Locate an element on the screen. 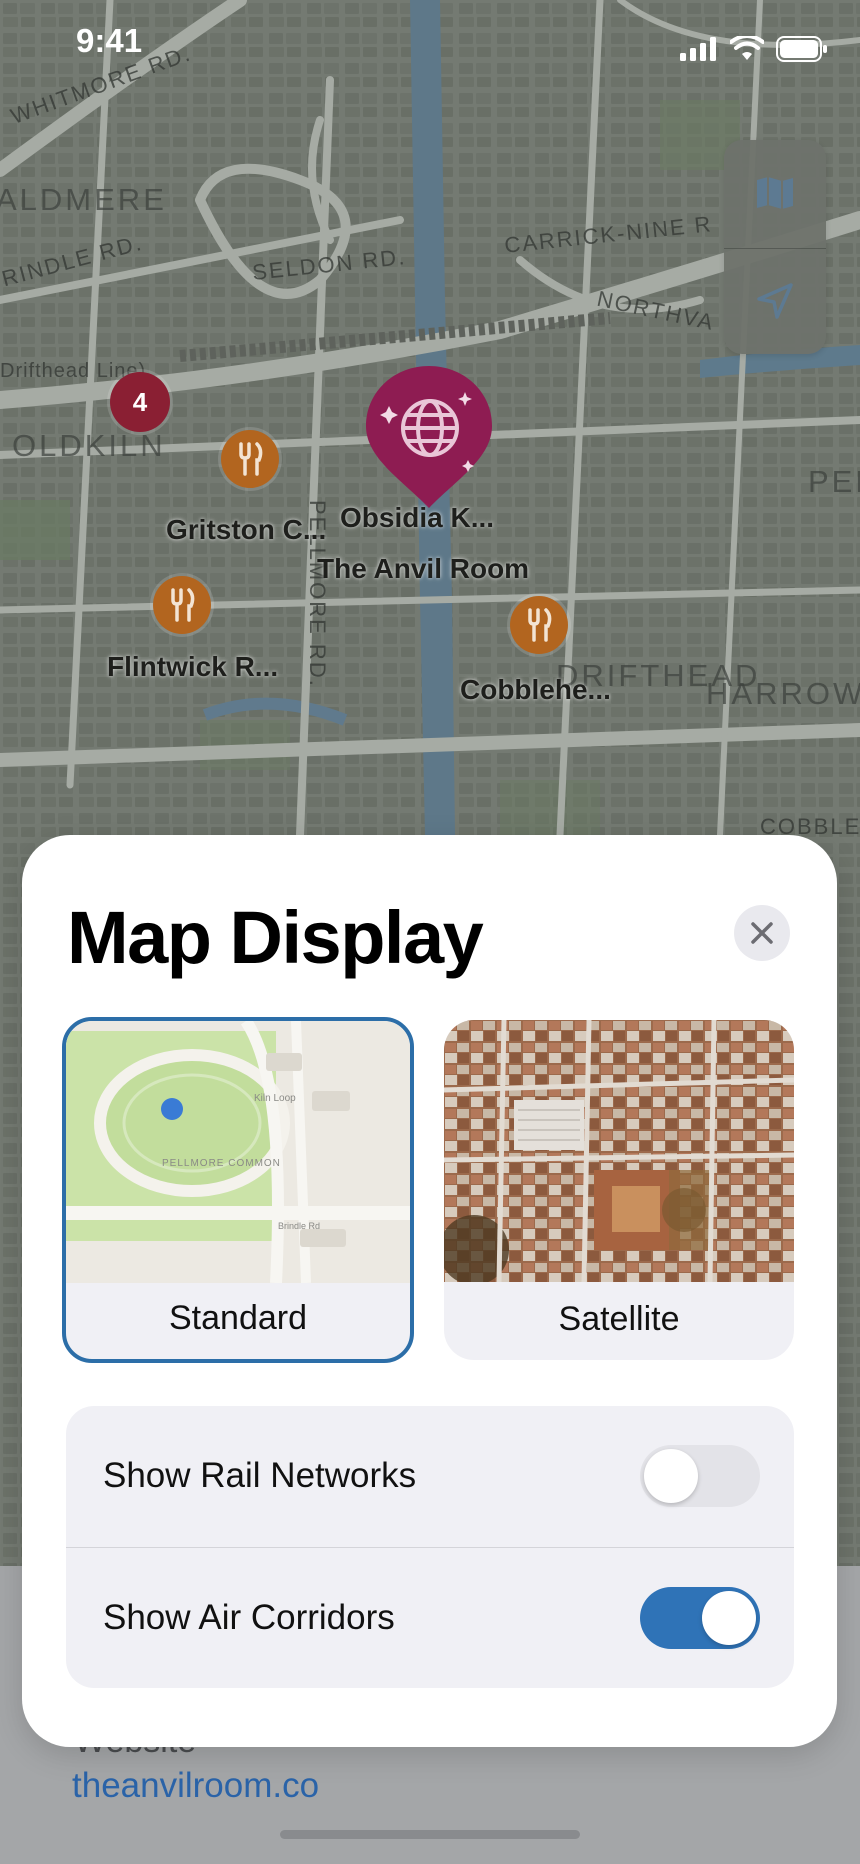 This screenshot has height=1864, width=860. map-mode-button is located at coordinates (775, 193).